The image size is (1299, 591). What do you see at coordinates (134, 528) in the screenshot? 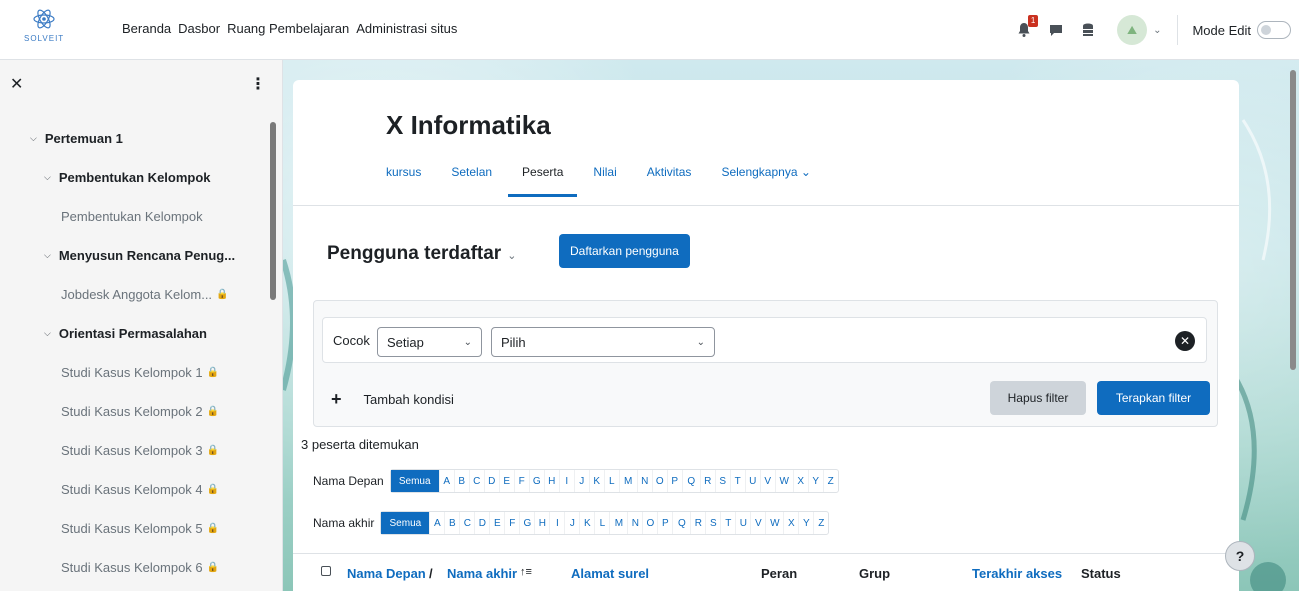
I see `course-activity-item: Studi Kasus Kelompok 5 🔒` at bounding box center [134, 528].